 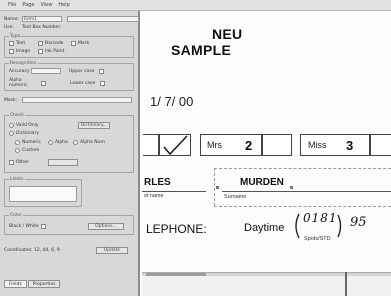 I want to click on first-name-value: RLES, so click(x=157, y=182).